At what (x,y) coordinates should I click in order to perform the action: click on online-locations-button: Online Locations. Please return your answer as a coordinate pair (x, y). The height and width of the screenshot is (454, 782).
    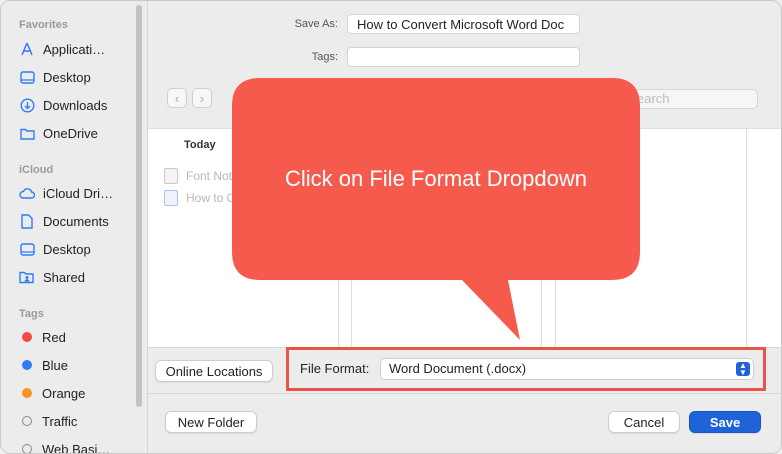
    Looking at the image, I should click on (214, 371).